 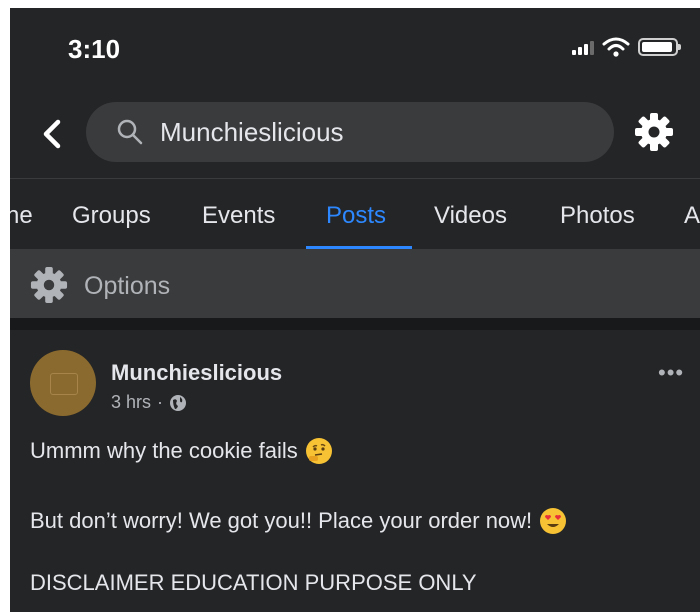 I want to click on wifi-icon, so click(x=616, y=47).